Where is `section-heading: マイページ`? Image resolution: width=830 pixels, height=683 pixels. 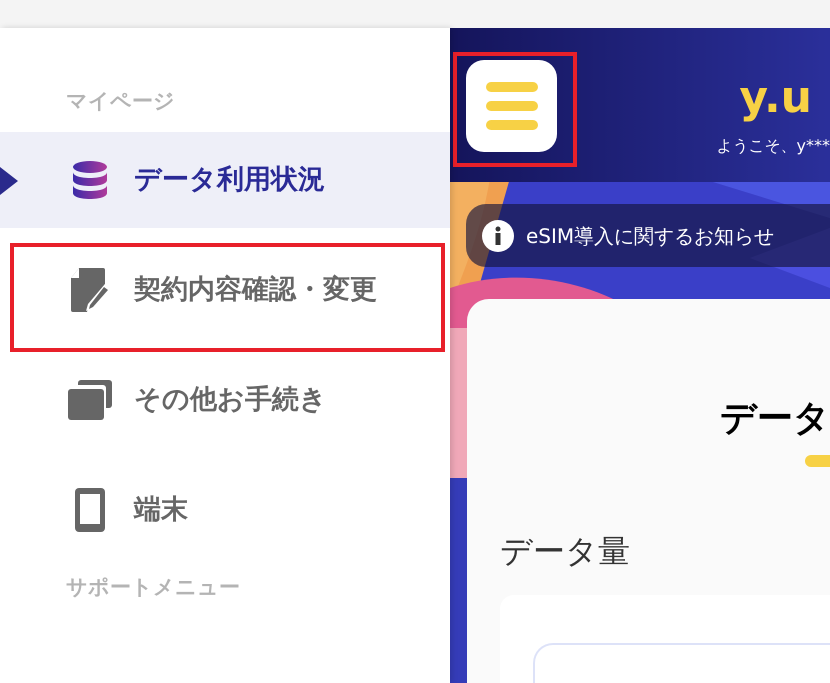 section-heading: マイページ is located at coordinates (120, 101).